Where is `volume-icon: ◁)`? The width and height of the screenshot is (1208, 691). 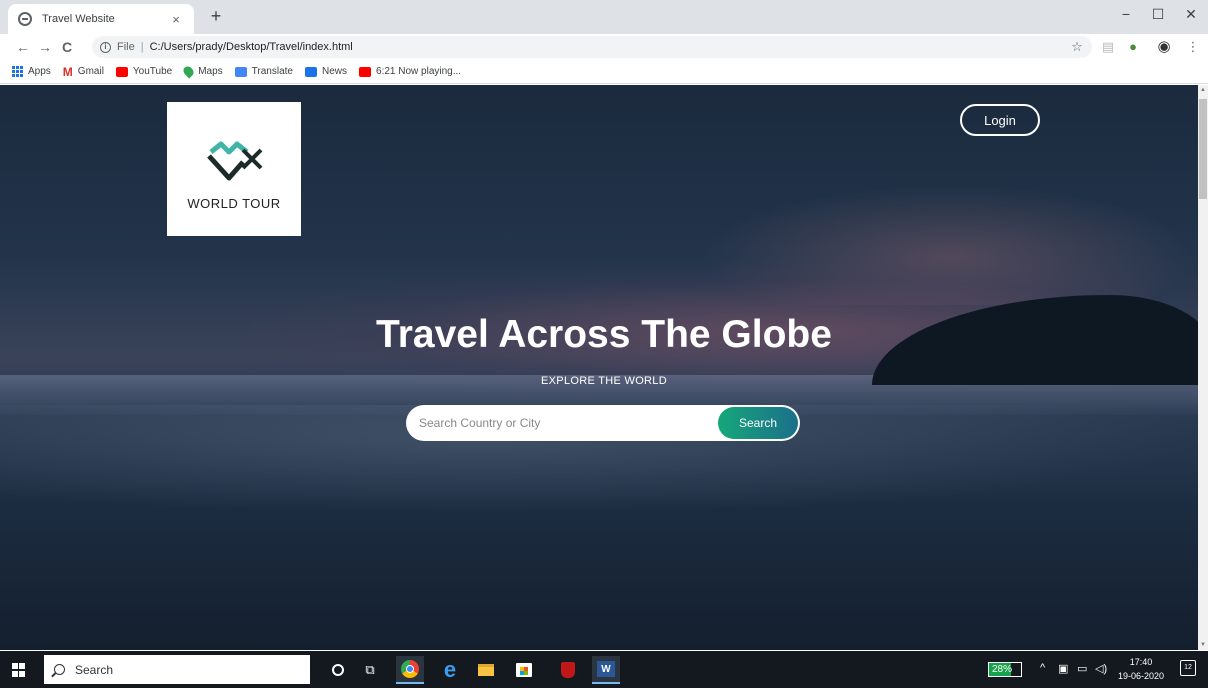
volume-icon: ◁) is located at coordinates (1101, 668).